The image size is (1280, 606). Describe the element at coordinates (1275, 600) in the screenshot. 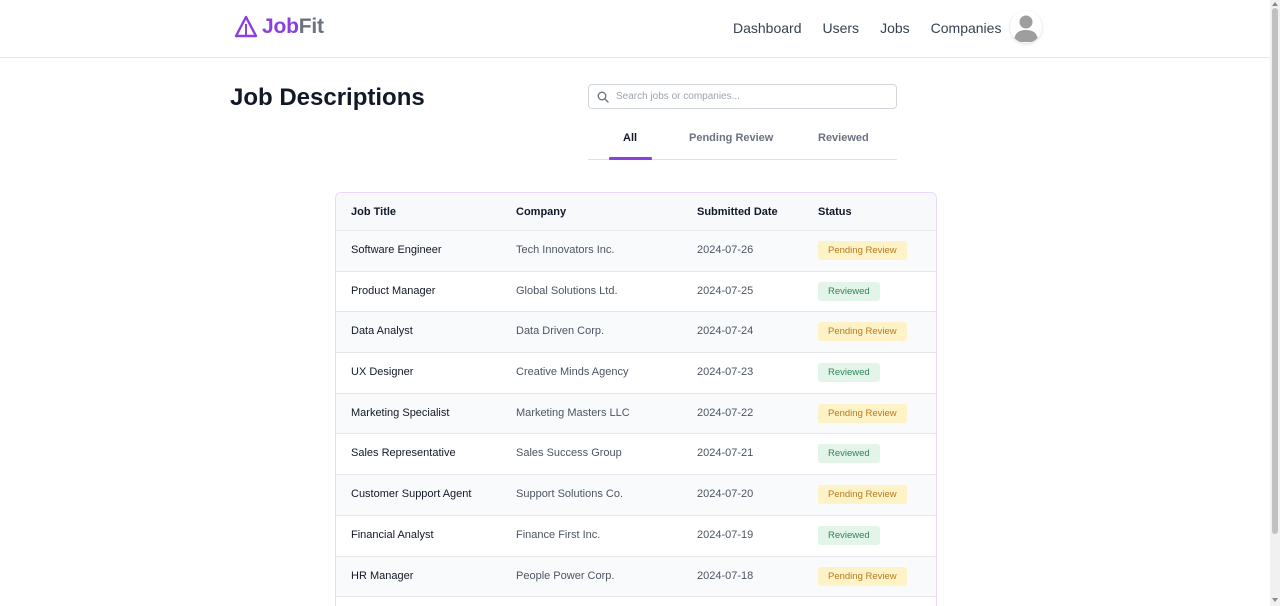

I see `scroll-down-icon` at that location.